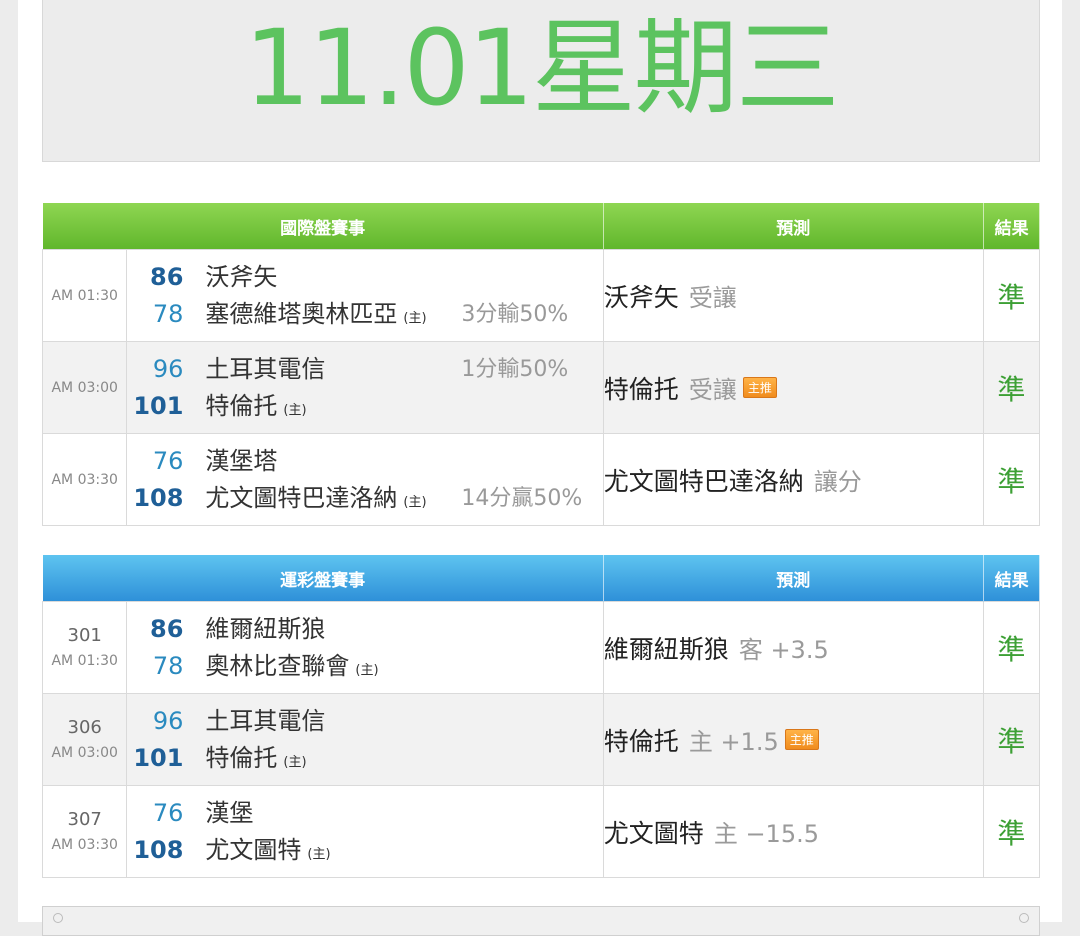 Image resolution: width=1080 pixels, height=936 pixels. Describe the element at coordinates (365, 831) in the screenshot. I see `match-cell: 76 漢堡 108 尤文圖特 (主)` at that location.